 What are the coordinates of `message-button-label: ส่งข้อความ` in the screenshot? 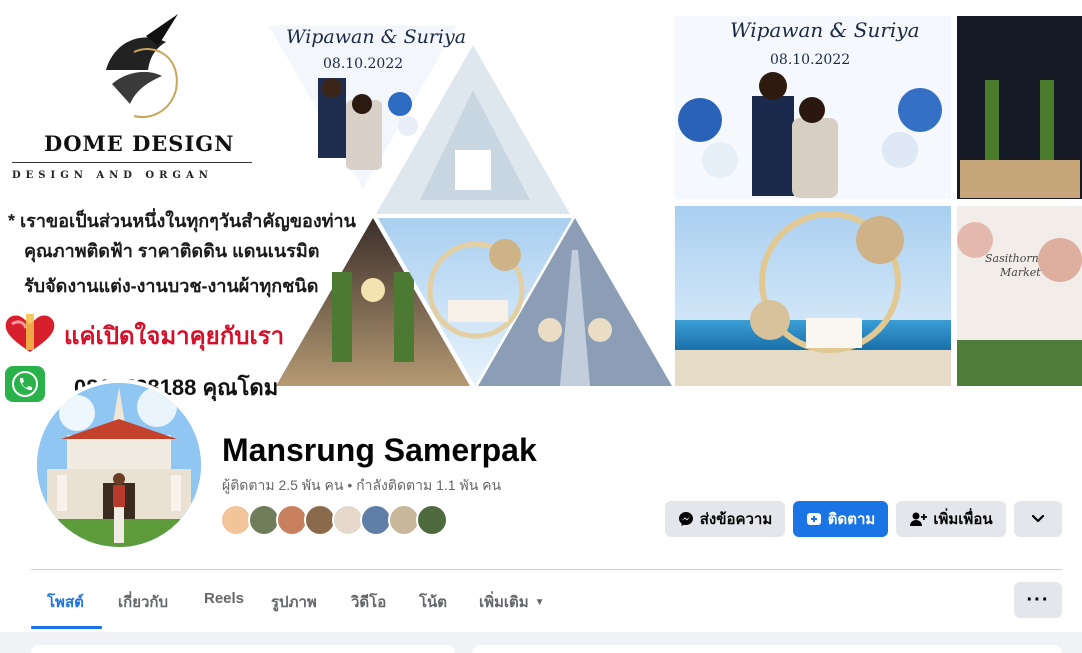 It's located at (736, 519).